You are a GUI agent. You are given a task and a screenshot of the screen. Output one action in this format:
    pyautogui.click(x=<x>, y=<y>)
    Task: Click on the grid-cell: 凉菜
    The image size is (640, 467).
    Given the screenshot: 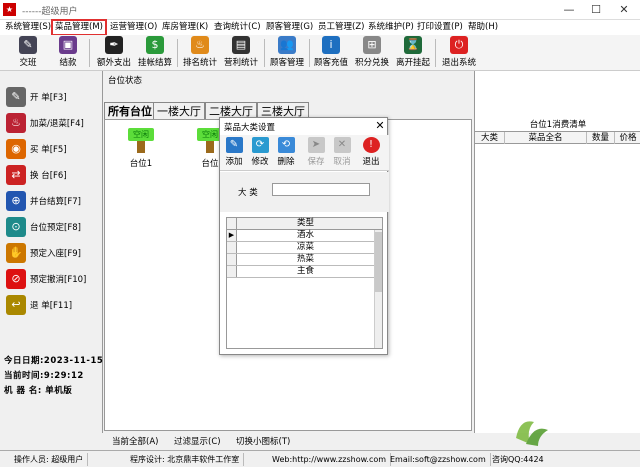 What is the action you would take?
    pyautogui.click(x=305, y=247)
    